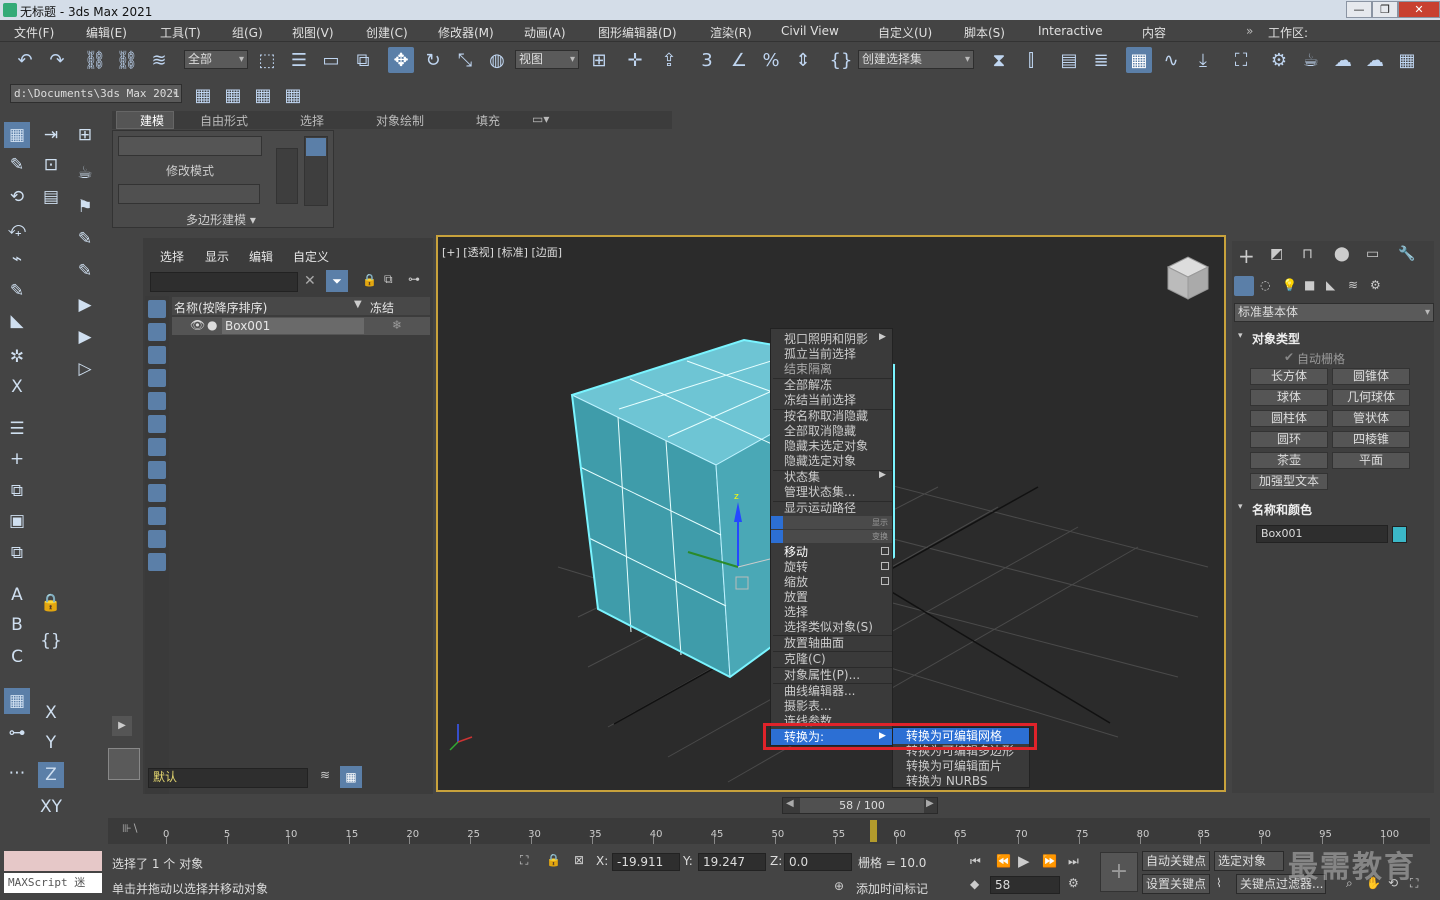  What do you see at coordinates (599, 60) in the screenshot?
I see `pivot-center-icon: ⊞` at bounding box center [599, 60].